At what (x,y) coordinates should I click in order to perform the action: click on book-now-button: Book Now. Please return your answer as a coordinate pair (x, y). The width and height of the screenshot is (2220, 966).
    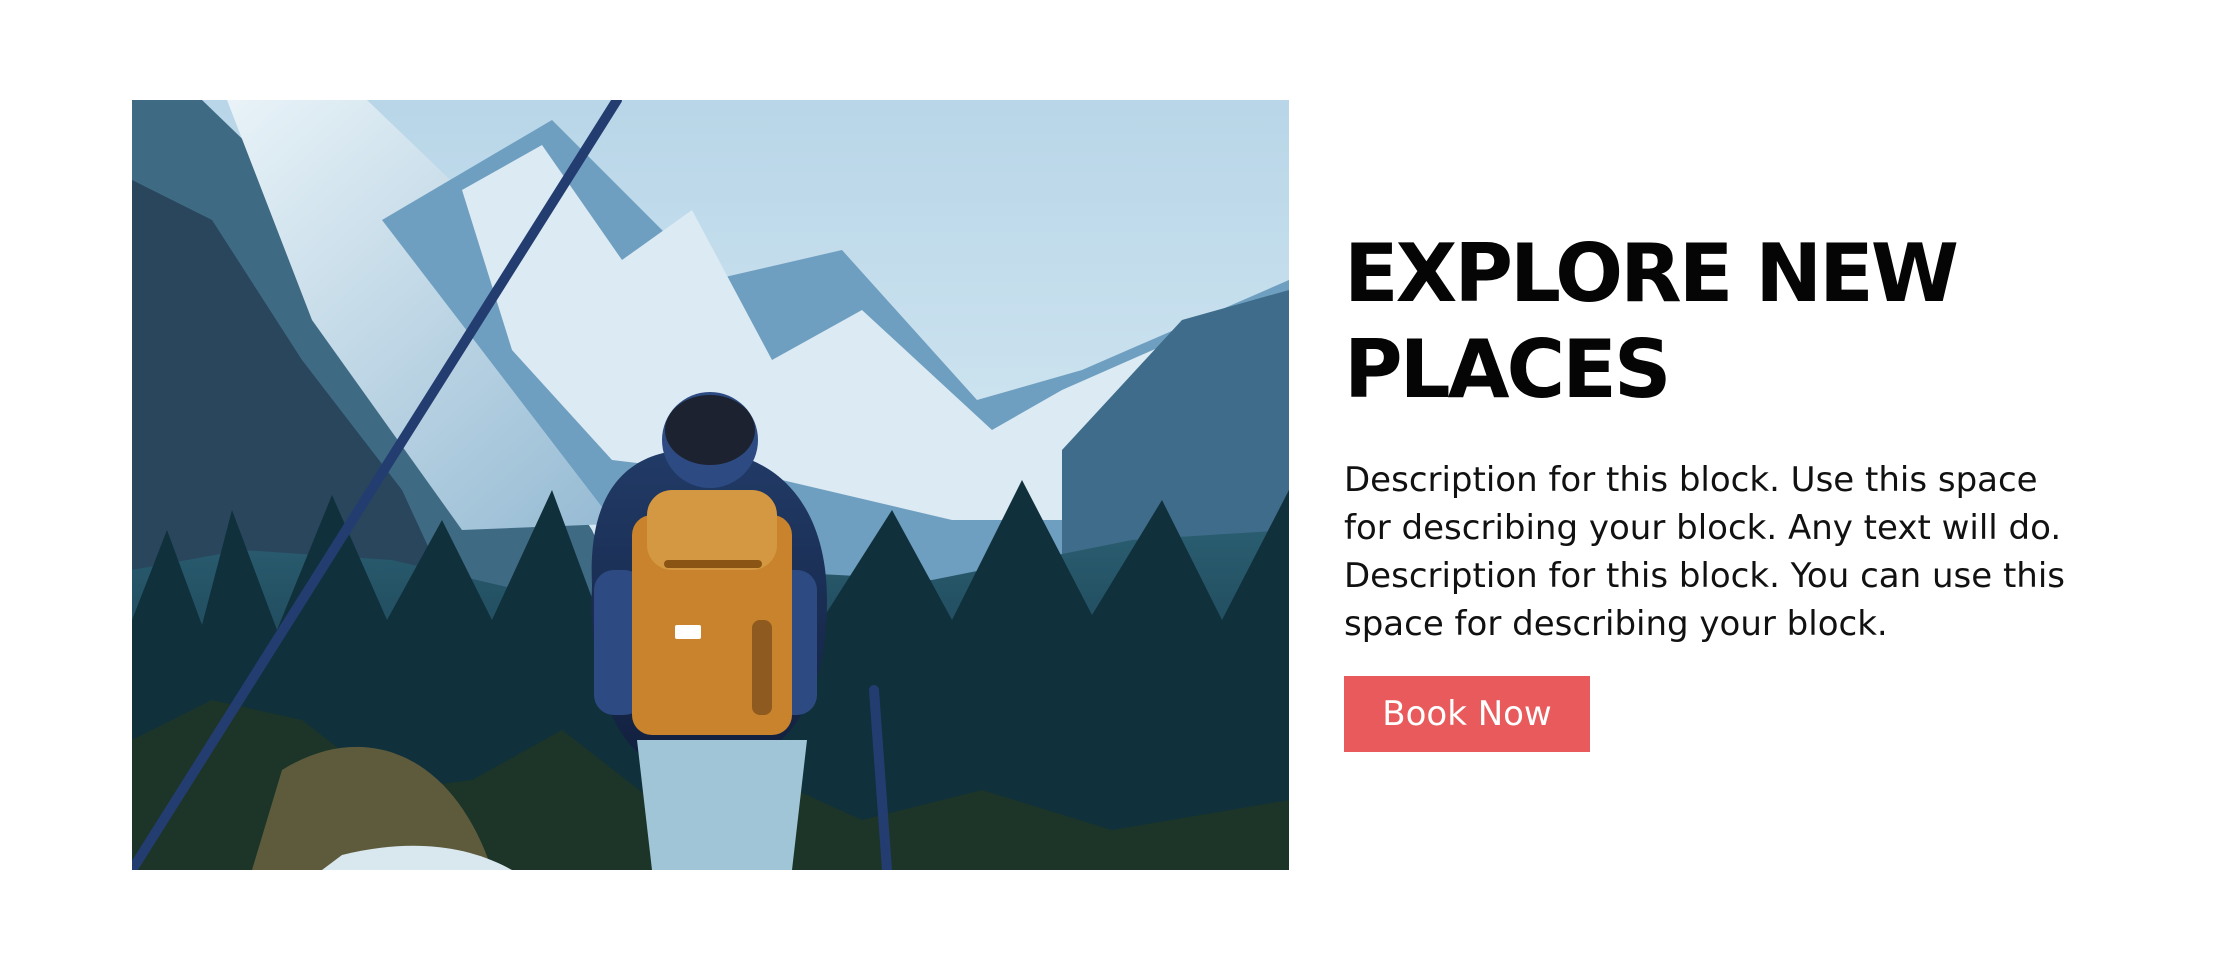
    Looking at the image, I should click on (1467, 714).